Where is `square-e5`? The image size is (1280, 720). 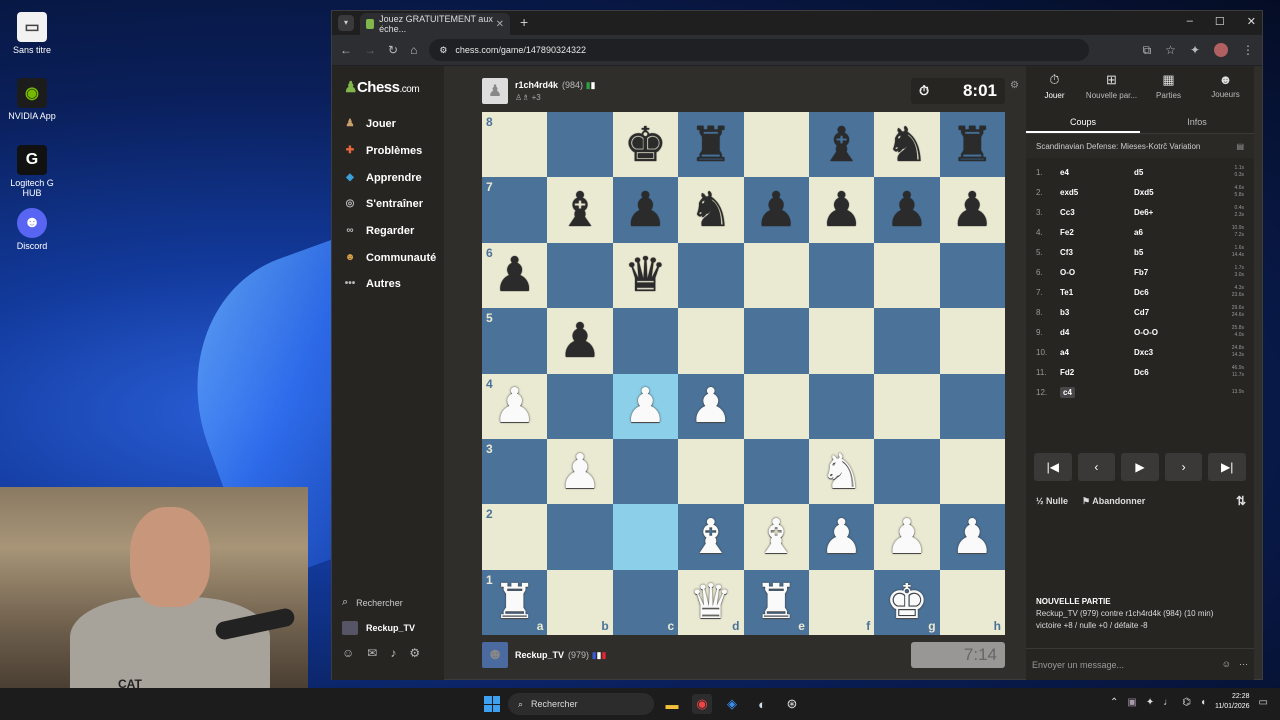
square-e5 is located at coordinates (776, 341).